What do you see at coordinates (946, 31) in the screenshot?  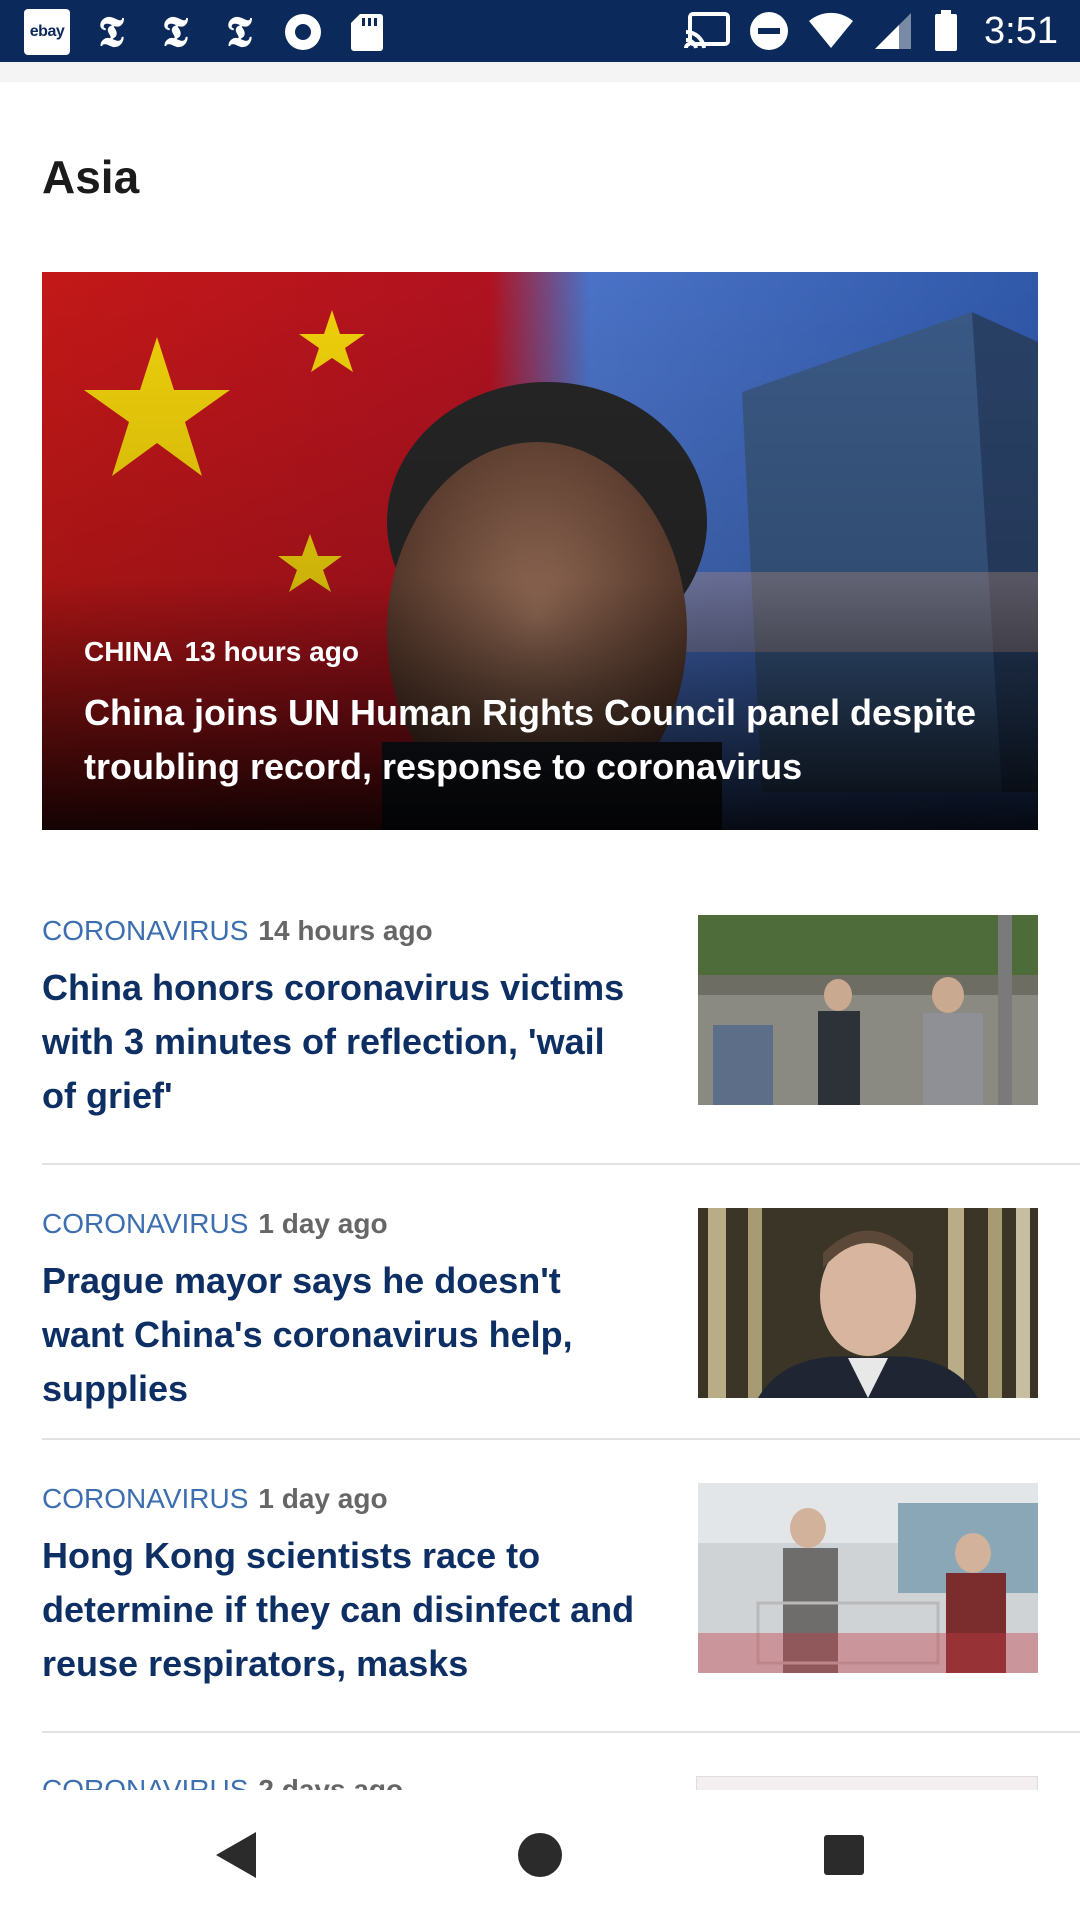 I see `battery-icon` at bounding box center [946, 31].